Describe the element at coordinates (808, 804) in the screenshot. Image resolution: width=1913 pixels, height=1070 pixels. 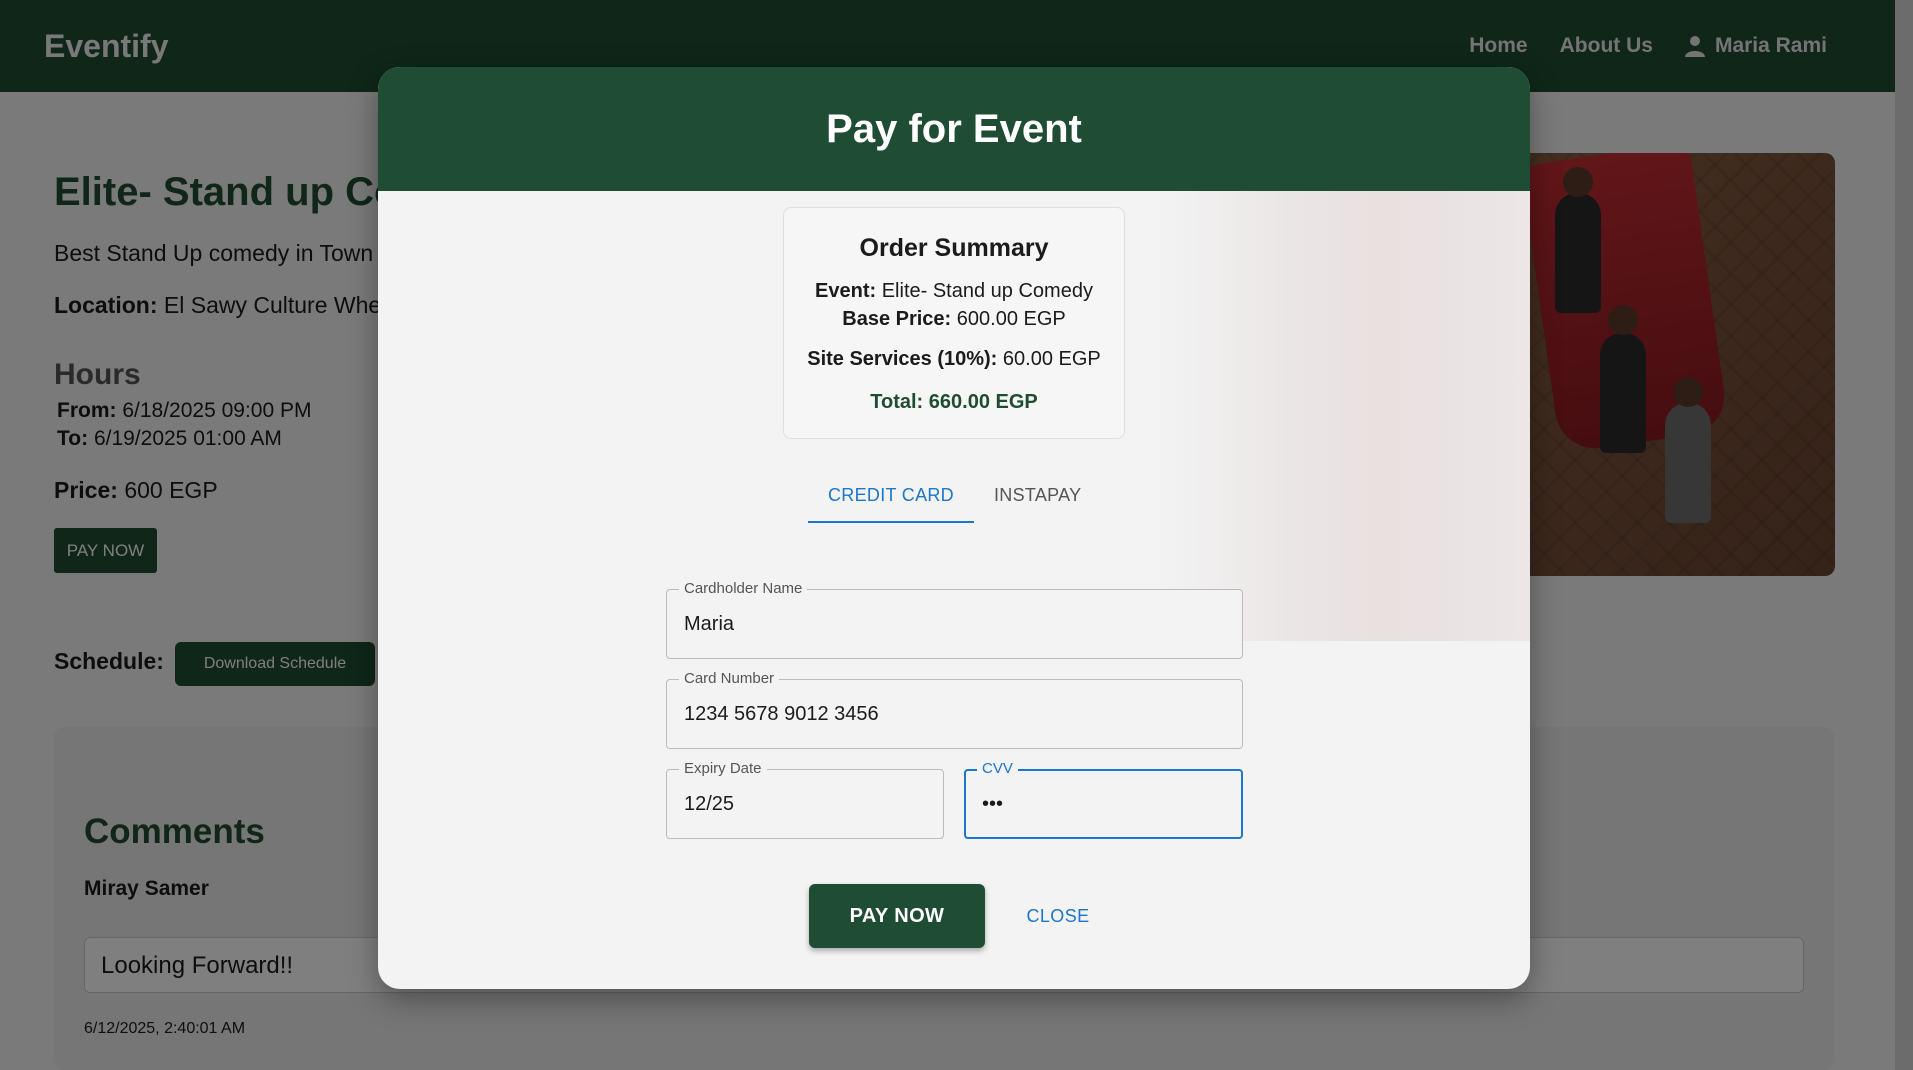
I see `expiry-date-input` at that location.